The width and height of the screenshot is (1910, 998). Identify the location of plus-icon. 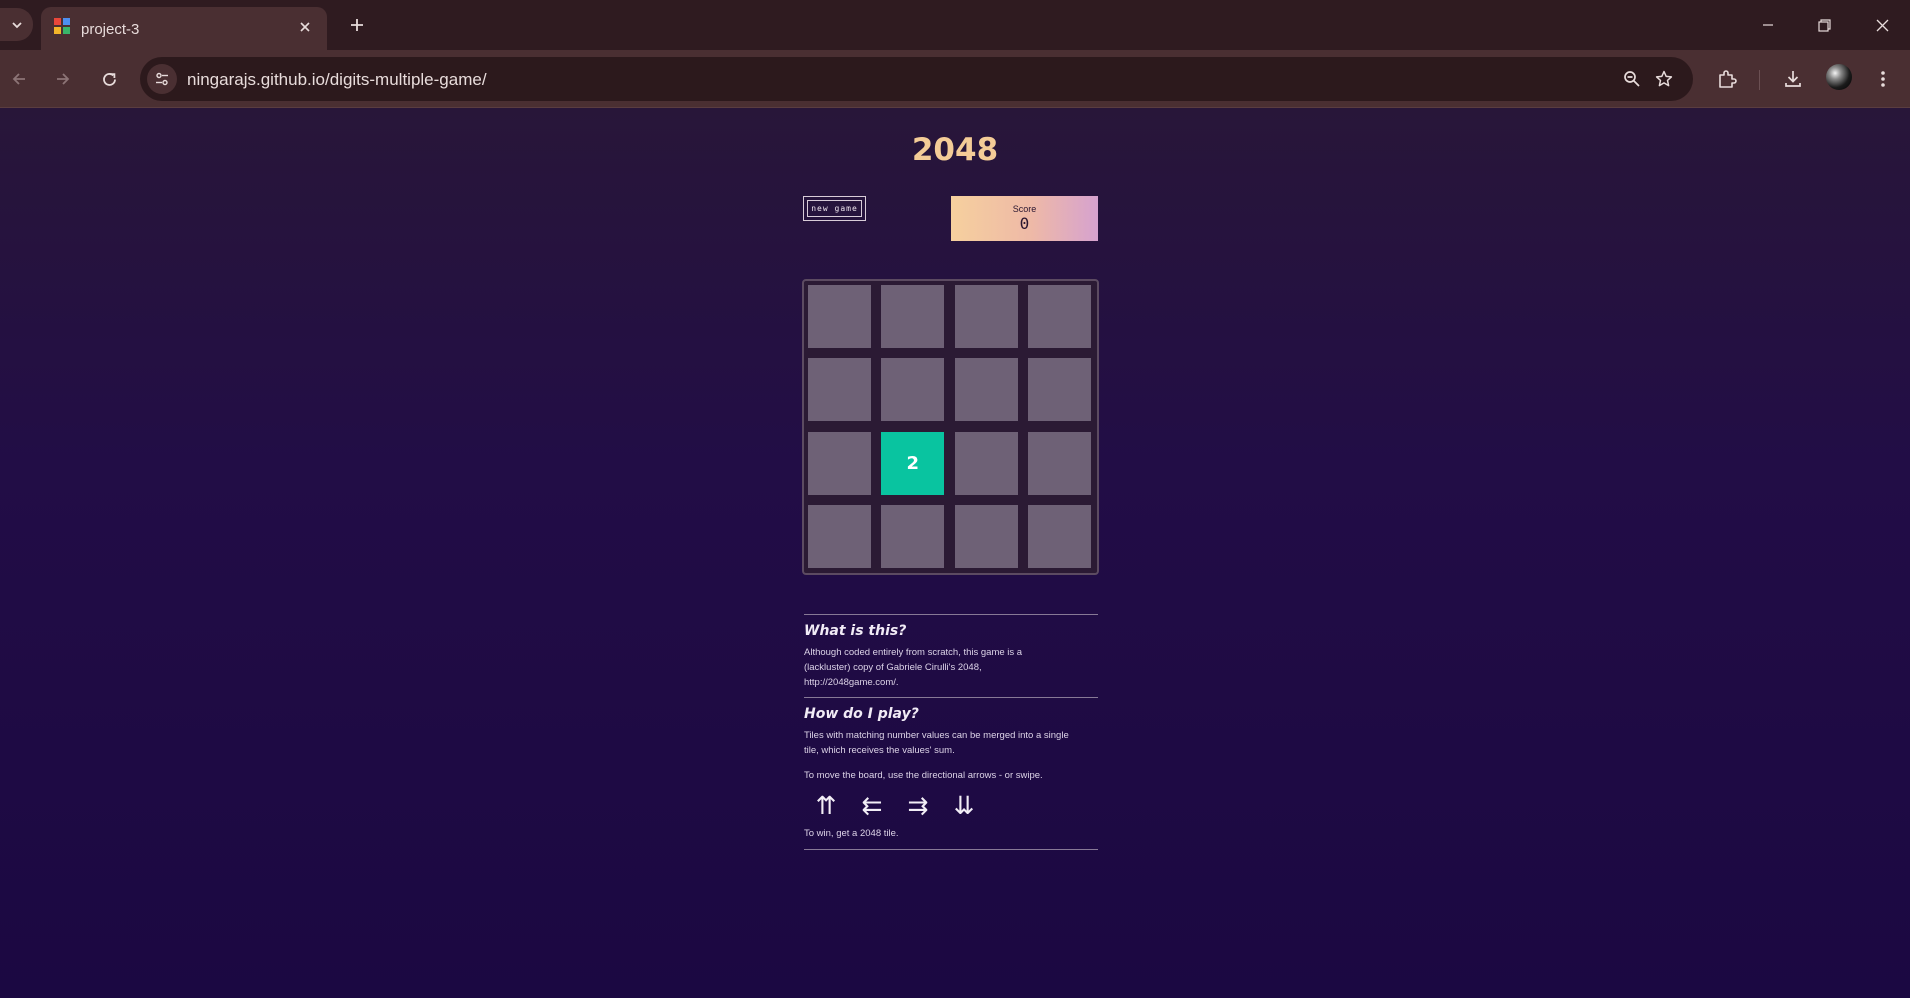
(357, 25).